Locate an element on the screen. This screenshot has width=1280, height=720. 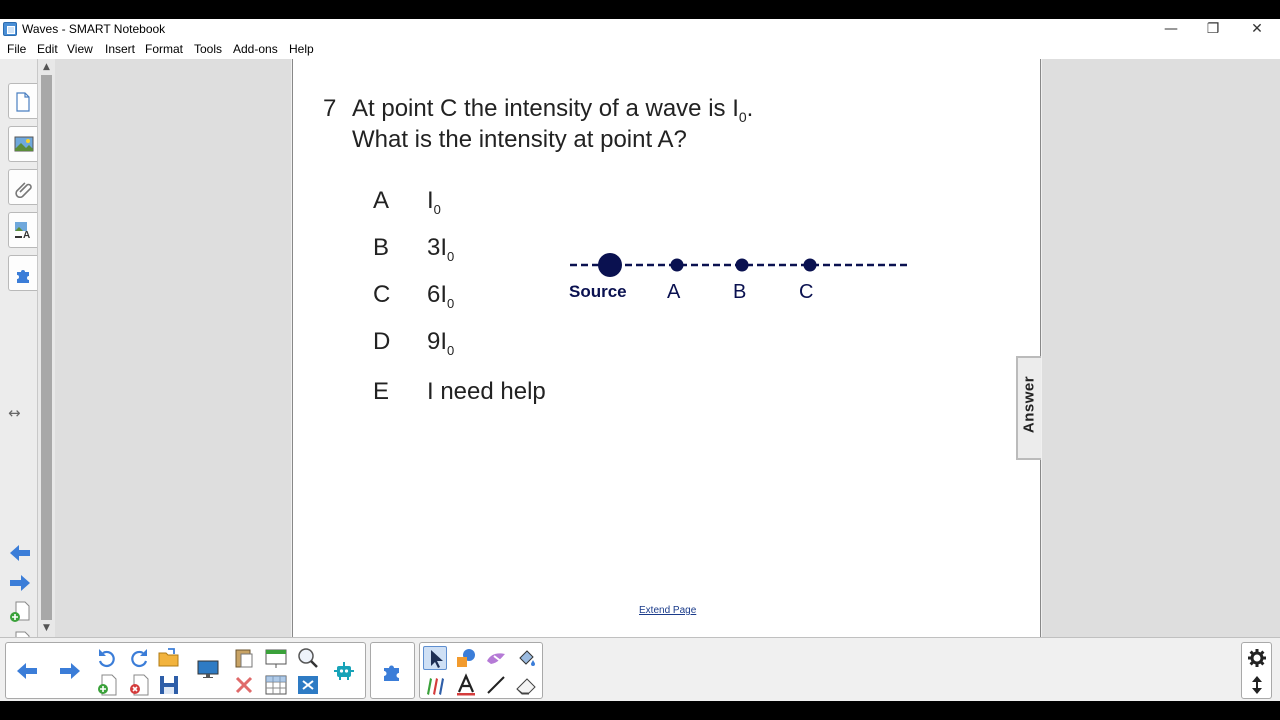
toolbar-previous-button is located at coordinates (27, 671).